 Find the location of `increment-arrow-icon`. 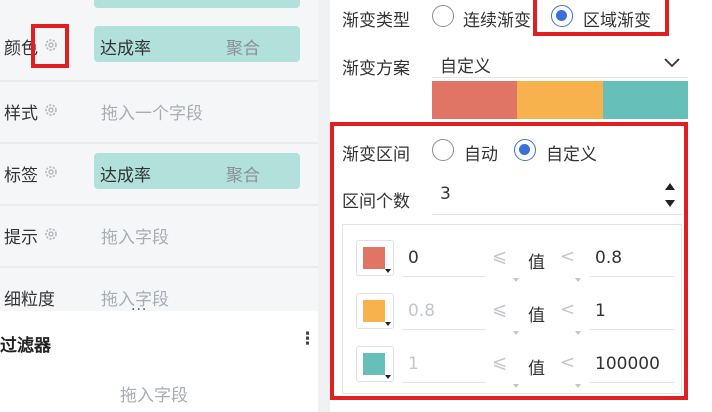

increment-arrow-icon is located at coordinates (670, 186).